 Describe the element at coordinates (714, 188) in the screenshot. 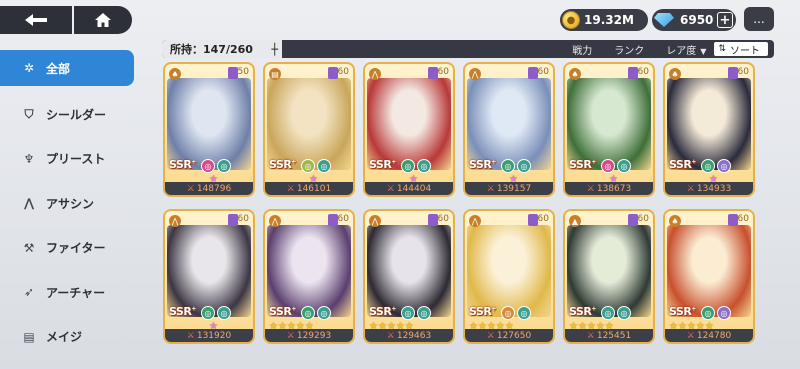

I see `combat-power-value: 134933` at that location.